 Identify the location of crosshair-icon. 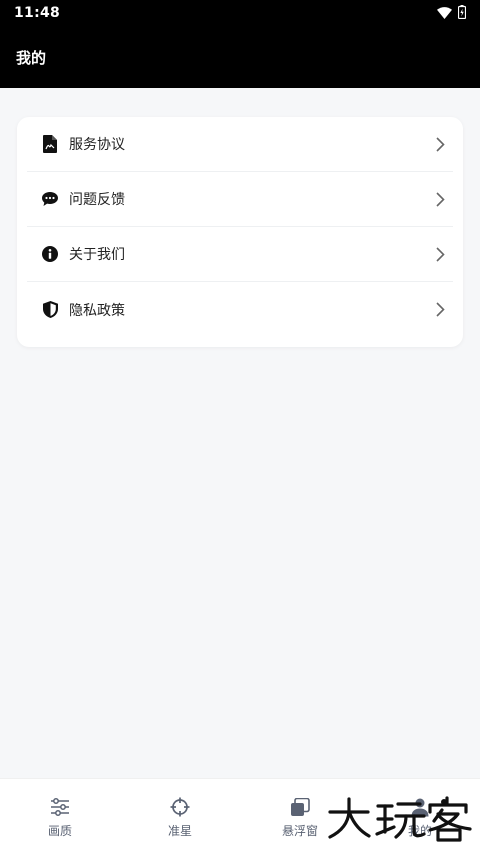
(180, 807).